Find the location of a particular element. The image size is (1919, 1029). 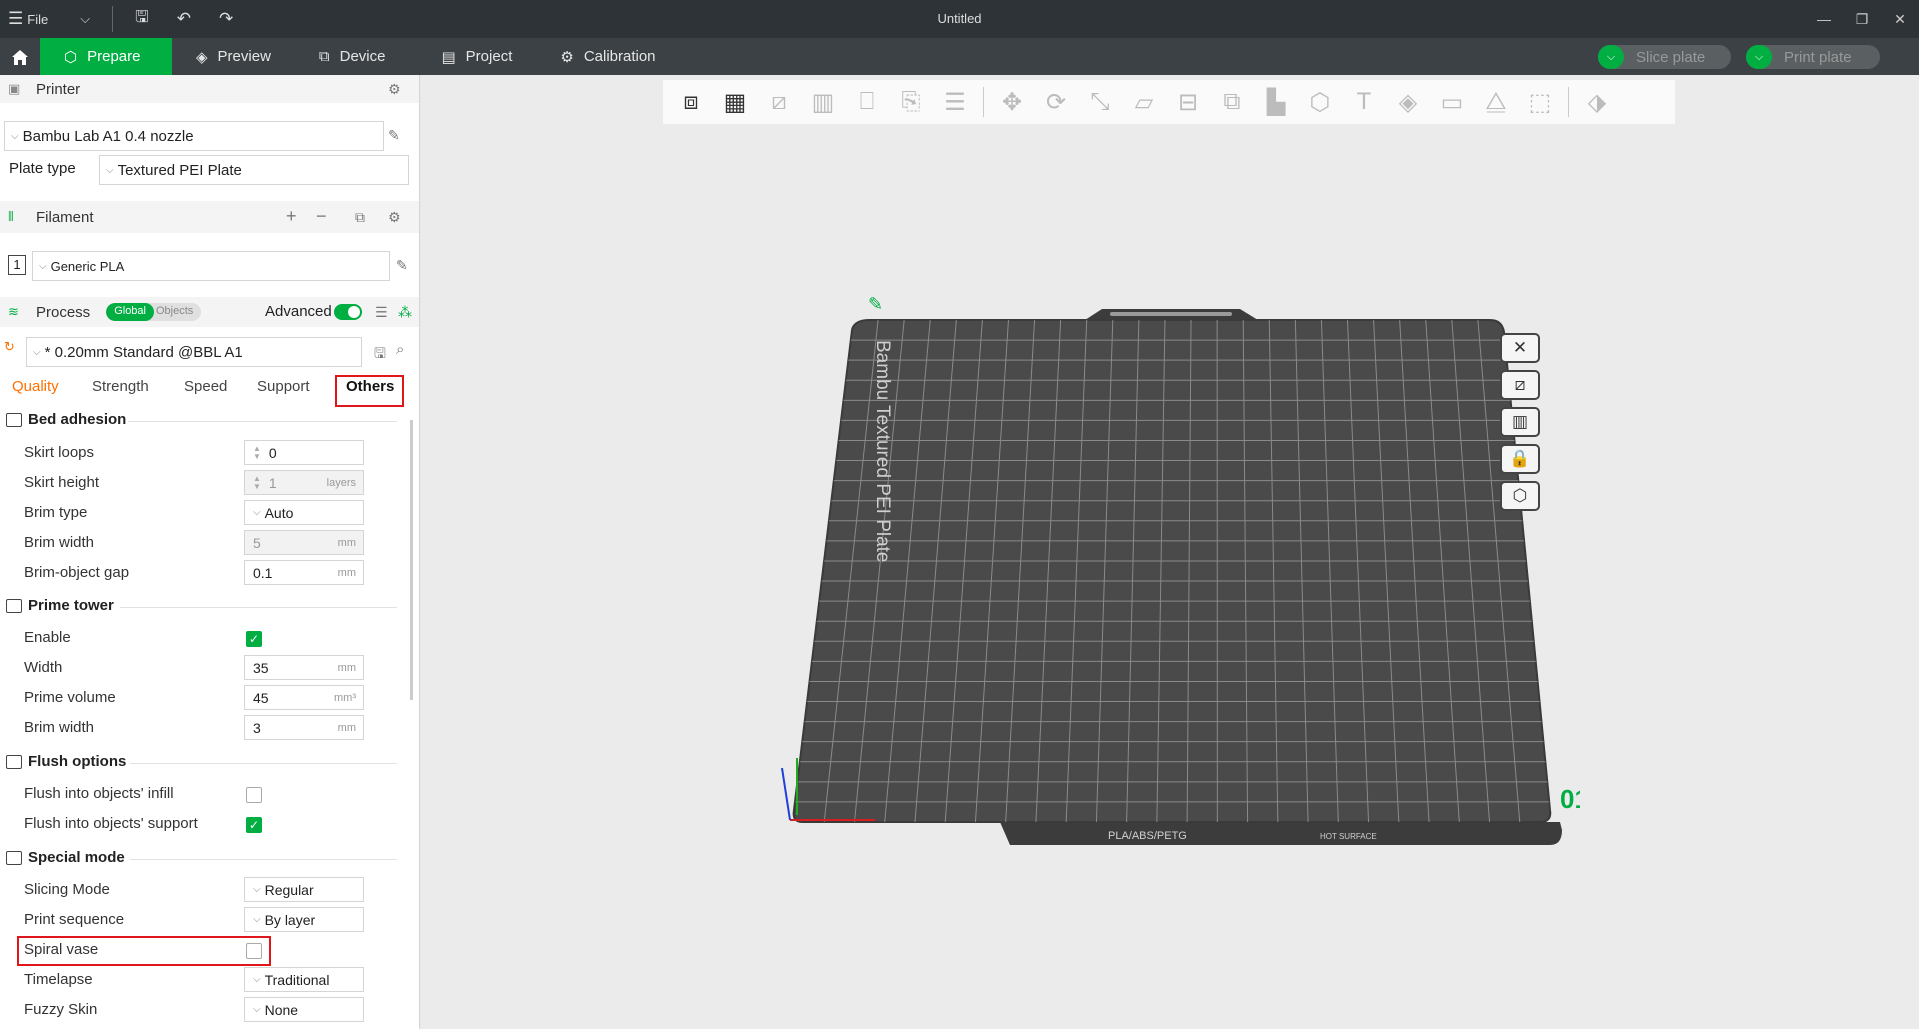

global-objects-toggle: Global Objects is located at coordinates (154, 312).